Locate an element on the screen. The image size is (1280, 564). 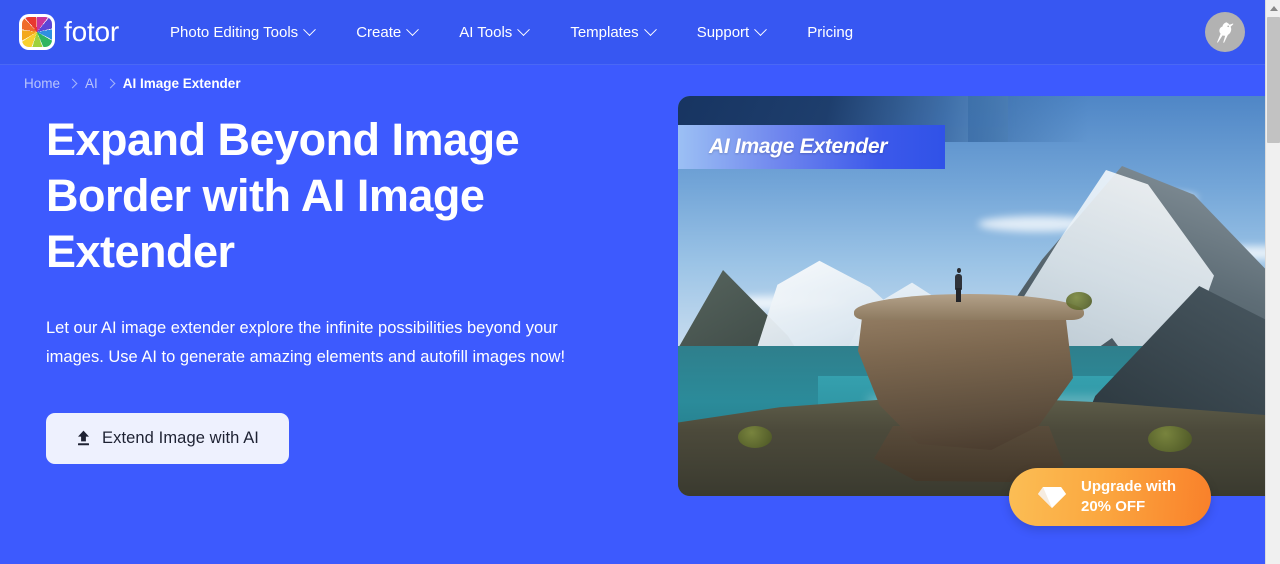
nav-item-templates: Templates is located at coordinates (612, 32).